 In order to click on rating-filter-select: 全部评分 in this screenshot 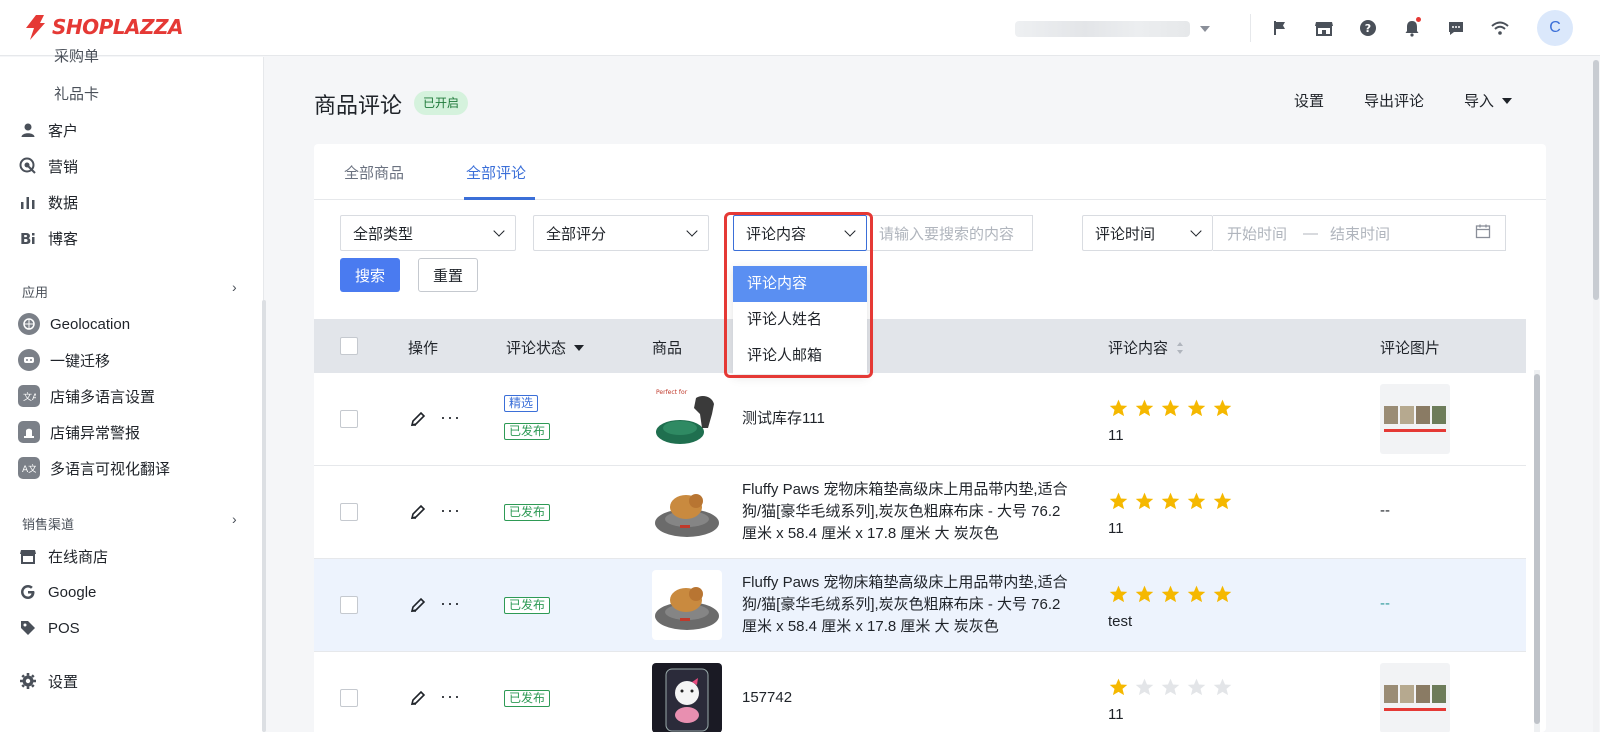, I will do `click(621, 233)`.